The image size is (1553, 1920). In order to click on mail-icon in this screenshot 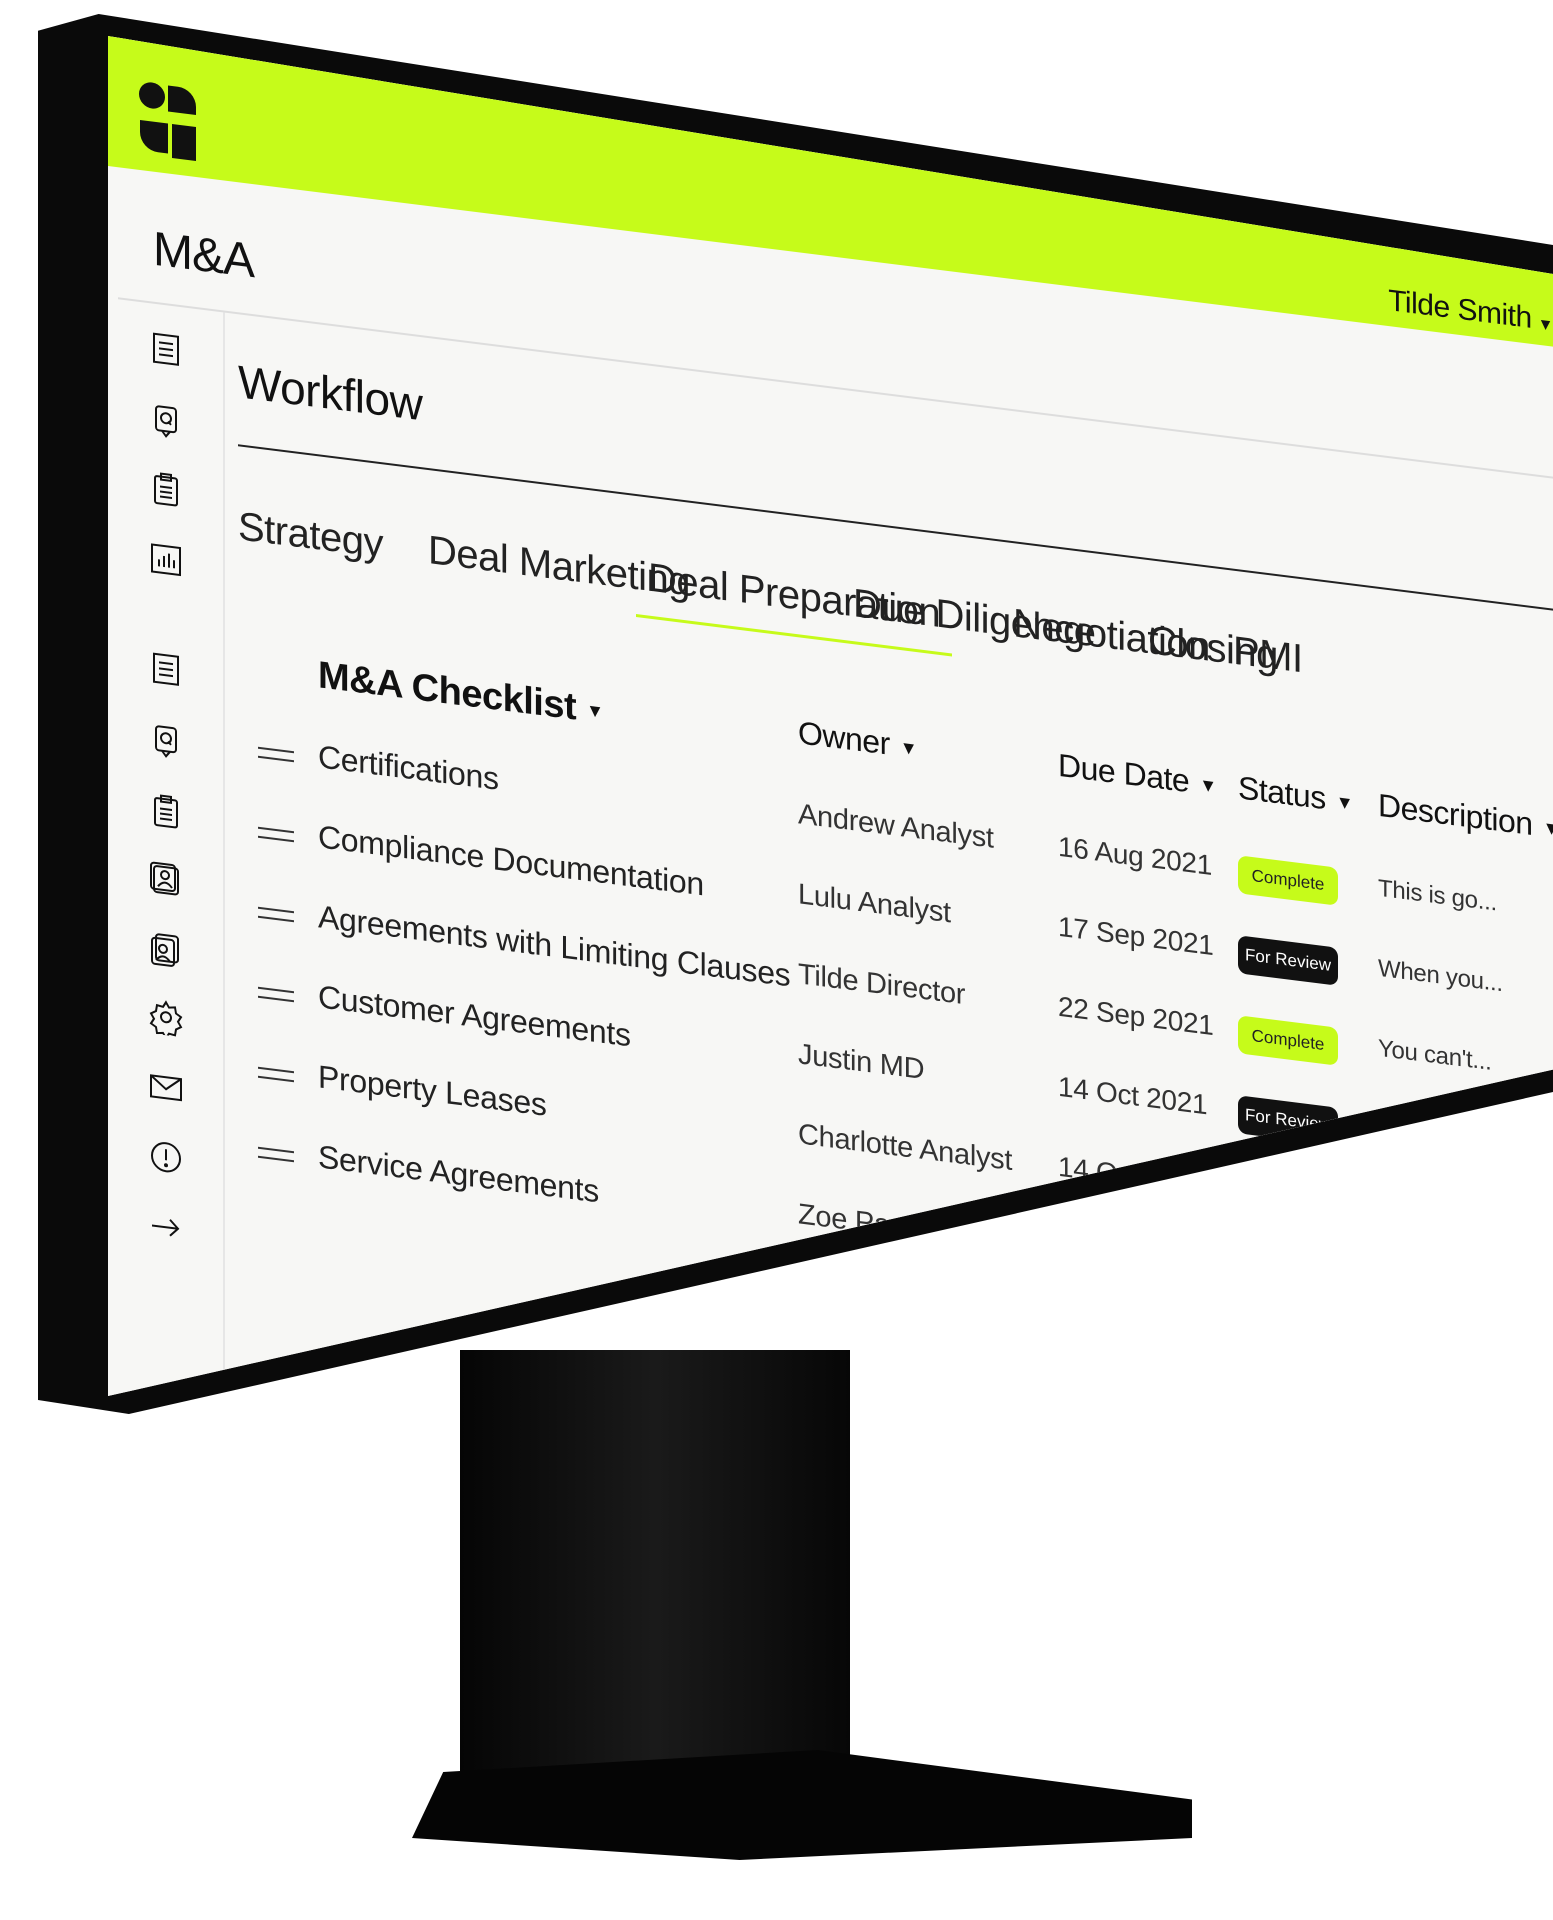, I will do `click(166, 1087)`.